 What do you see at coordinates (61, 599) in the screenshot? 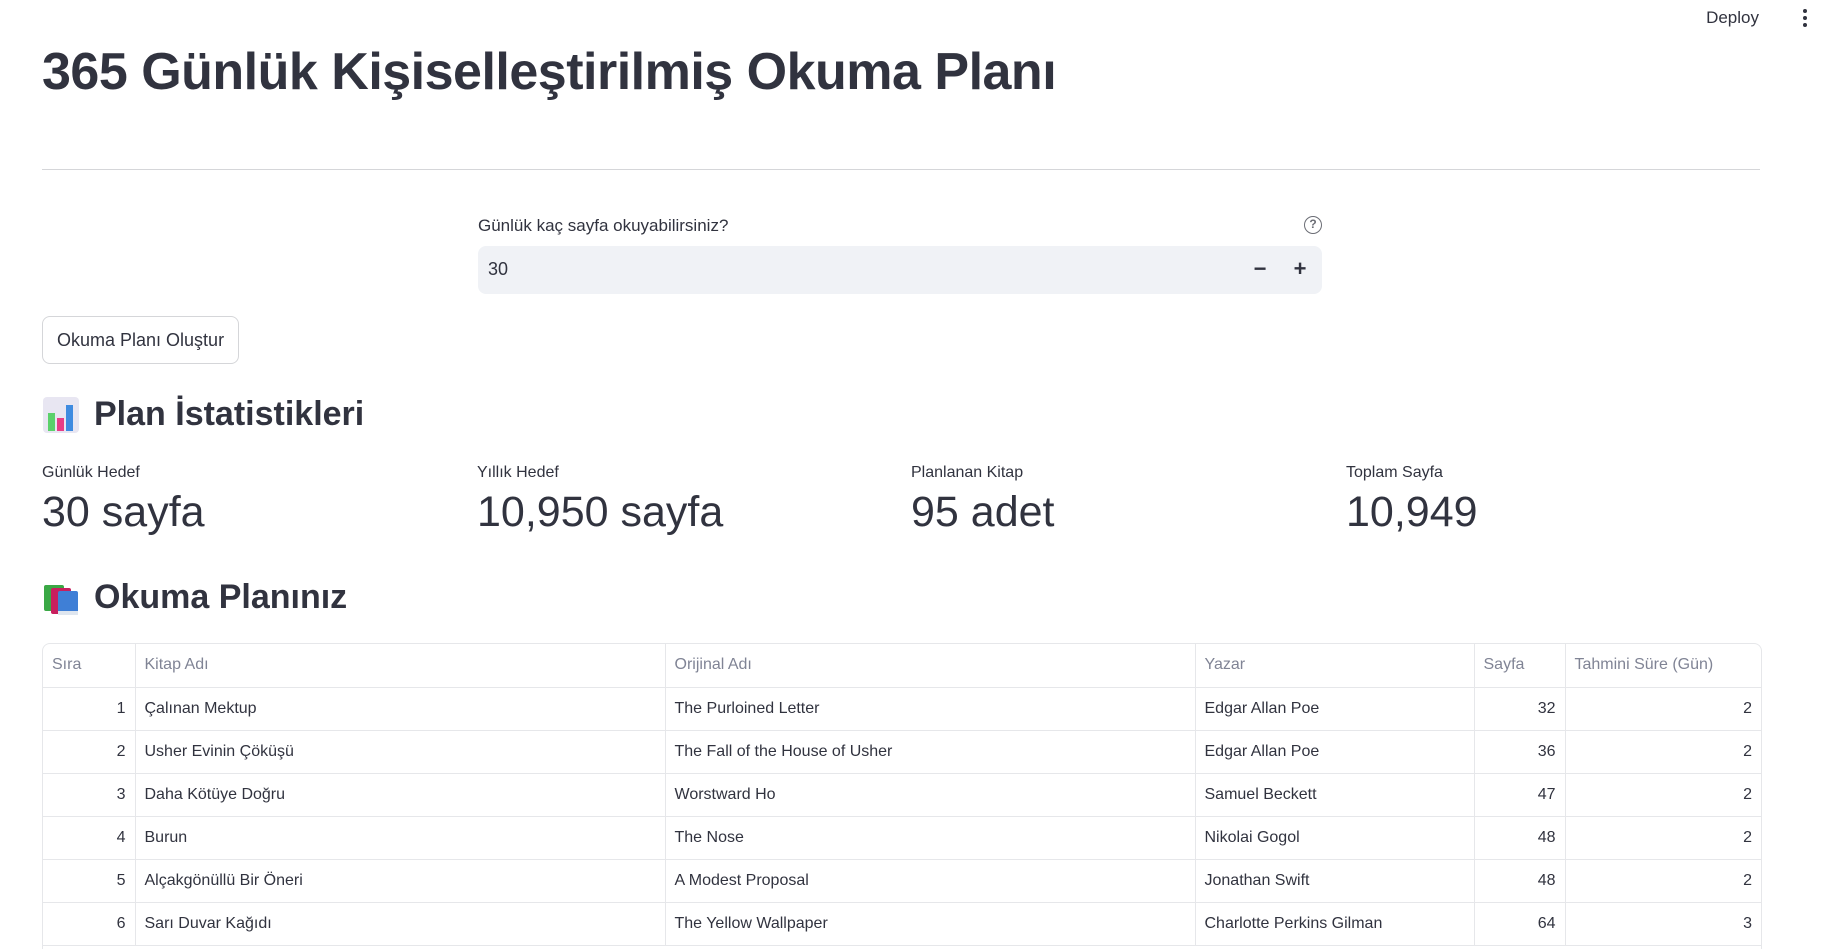
I see `books-icon` at bounding box center [61, 599].